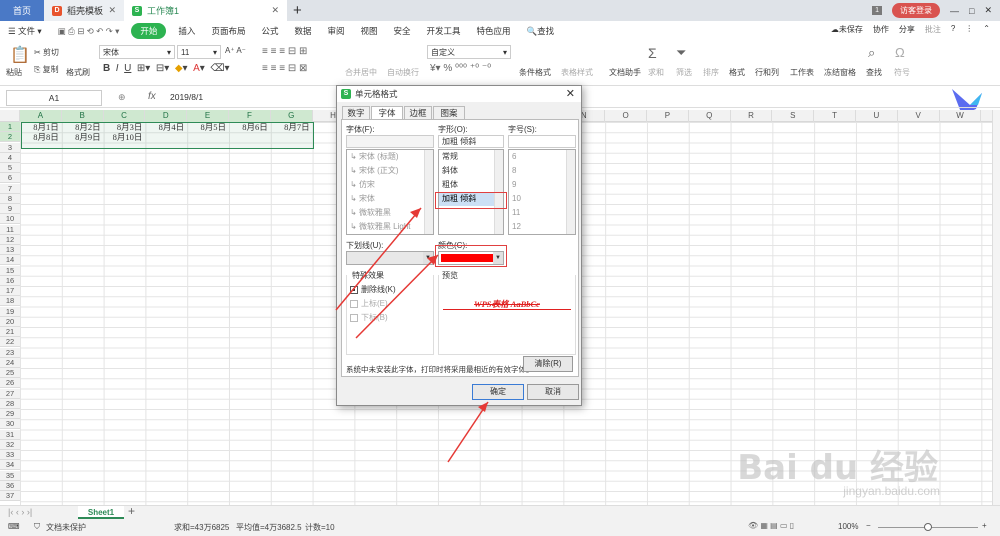 The width and height of the screenshot is (1000, 536). Describe the element at coordinates (847, 29) in the screenshot. I see `unsaved-status: ☁未保存` at that location.